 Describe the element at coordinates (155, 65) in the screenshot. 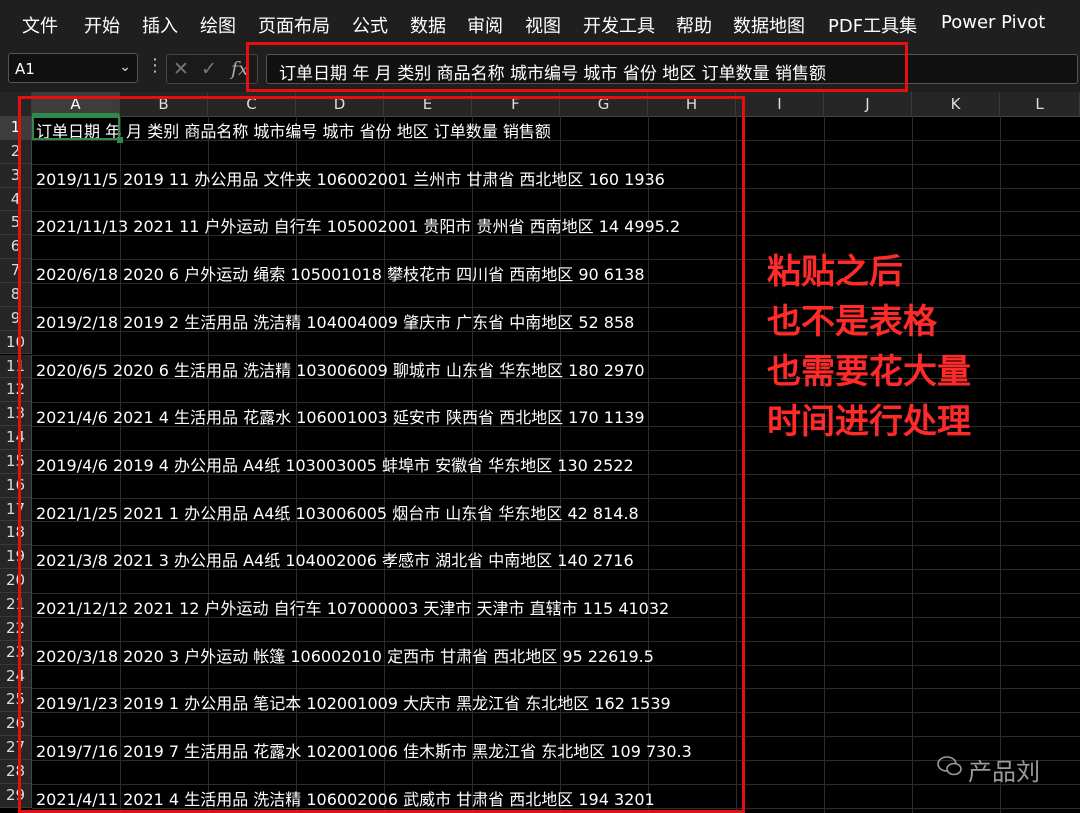

I see `more-icon: ⋮` at that location.